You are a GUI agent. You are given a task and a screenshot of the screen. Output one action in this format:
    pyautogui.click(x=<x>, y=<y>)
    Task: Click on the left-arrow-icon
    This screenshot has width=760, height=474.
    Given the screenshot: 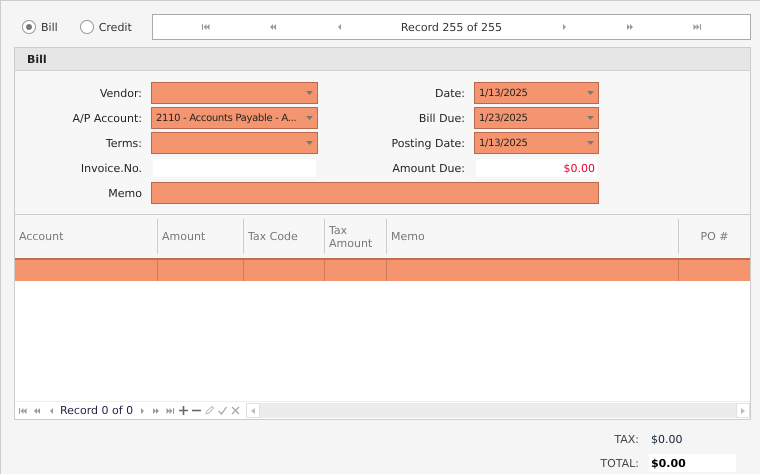 What is the action you would take?
    pyautogui.click(x=253, y=411)
    